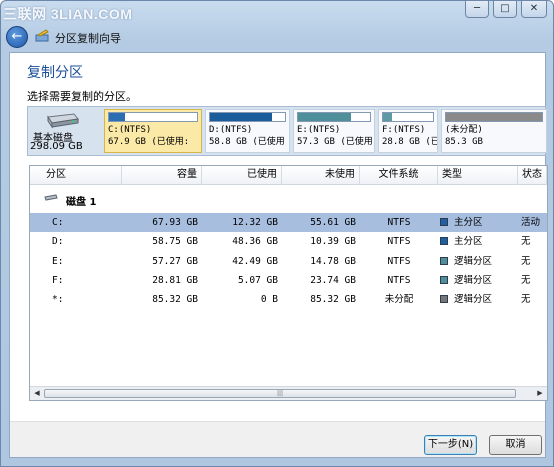 This screenshot has height=467, width=554. What do you see at coordinates (68, 14) in the screenshot?
I see `watermark: 三联网 3LIAN.COM` at bounding box center [68, 14].